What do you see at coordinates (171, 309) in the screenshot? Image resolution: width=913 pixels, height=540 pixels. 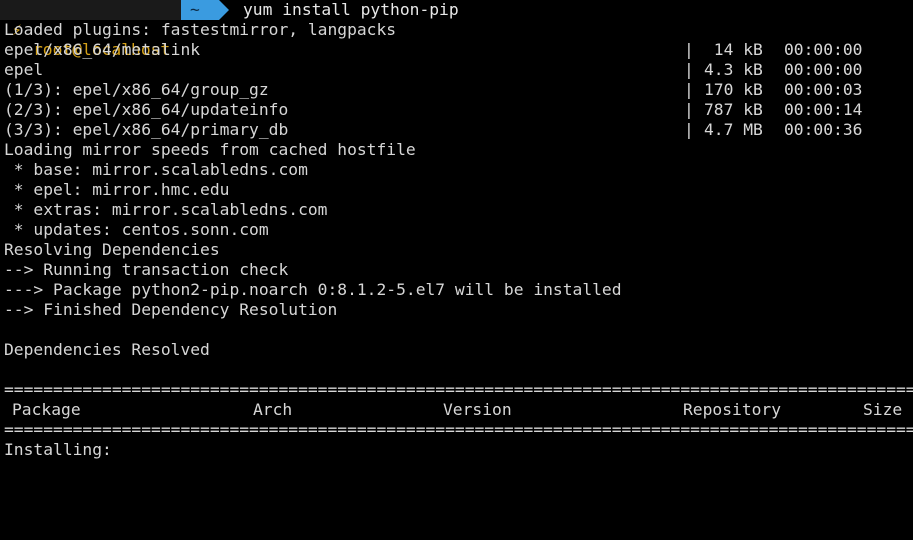 I see `output-line: --> Finished Dependency Resolution` at bounding box center [171, 309].